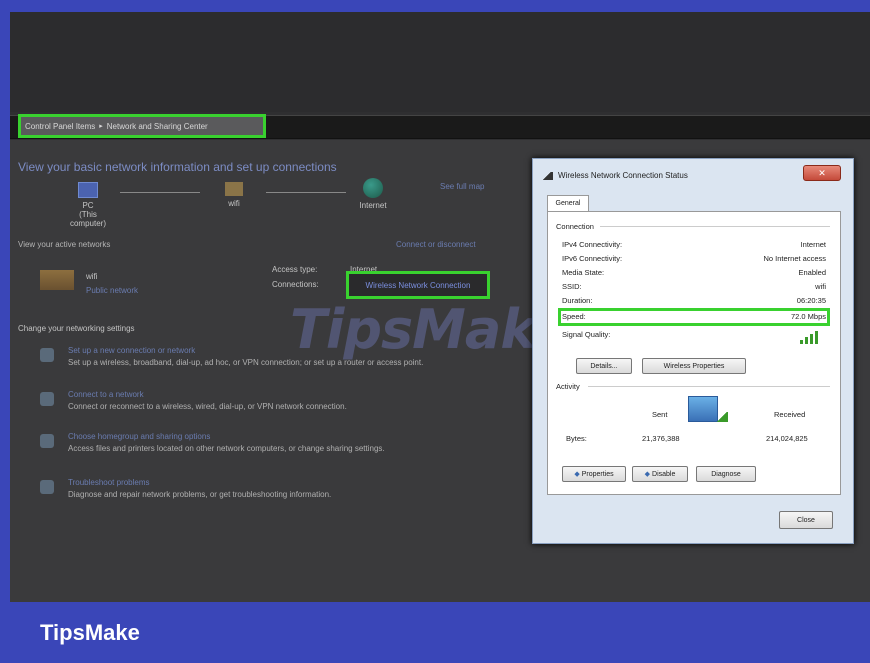 Image resolution: width=870 pixels, height=663 pixels. What do you see at coordinates (694, 300) in the screenshot?
I see `status-row: Duration: 06:20:35` at bounding box center [694, 300].